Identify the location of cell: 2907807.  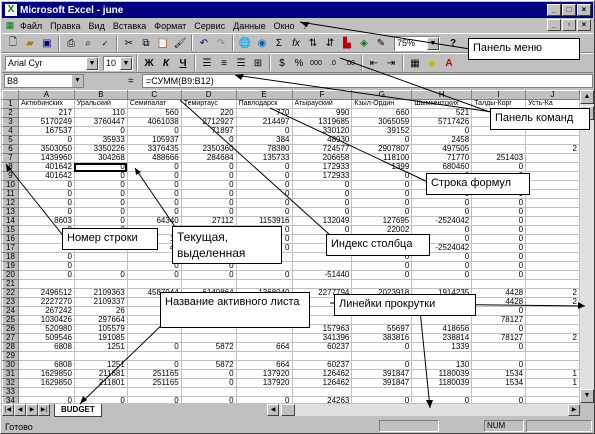
(382, 149).